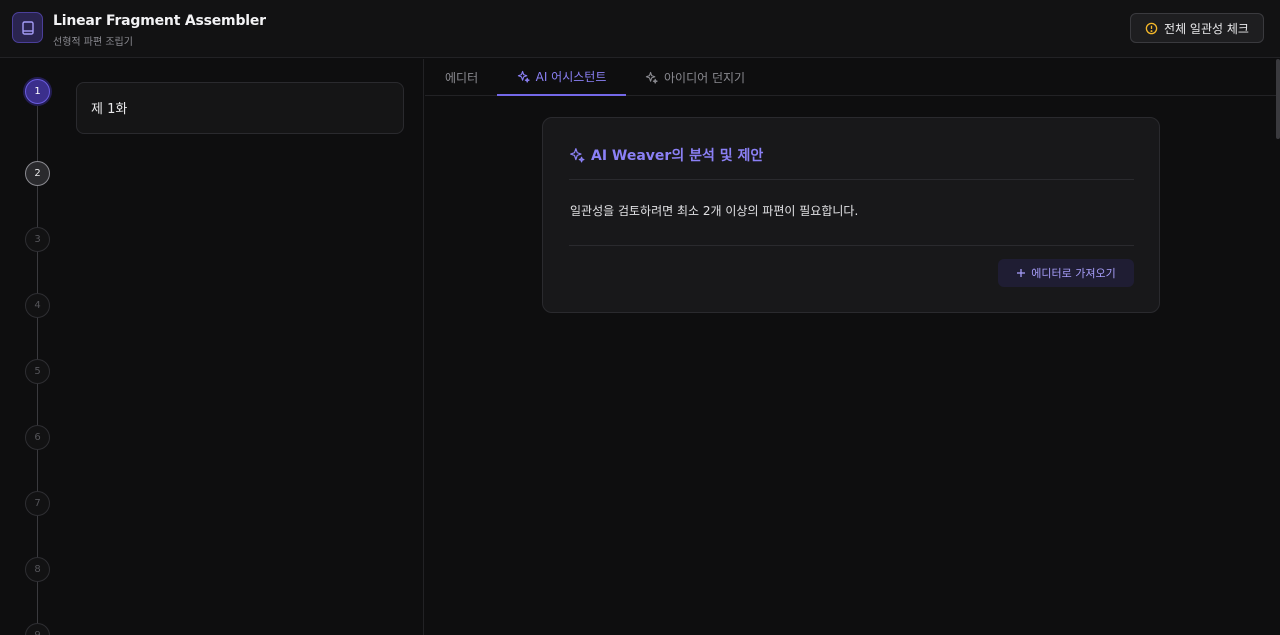 This screenshot has width=1280, height=635. What do you see at coordinates (666, 155) in the screenshot?
I see `ai-card-title: AI Weaver의 분석 및 제안` at bounding box center [666, 155].